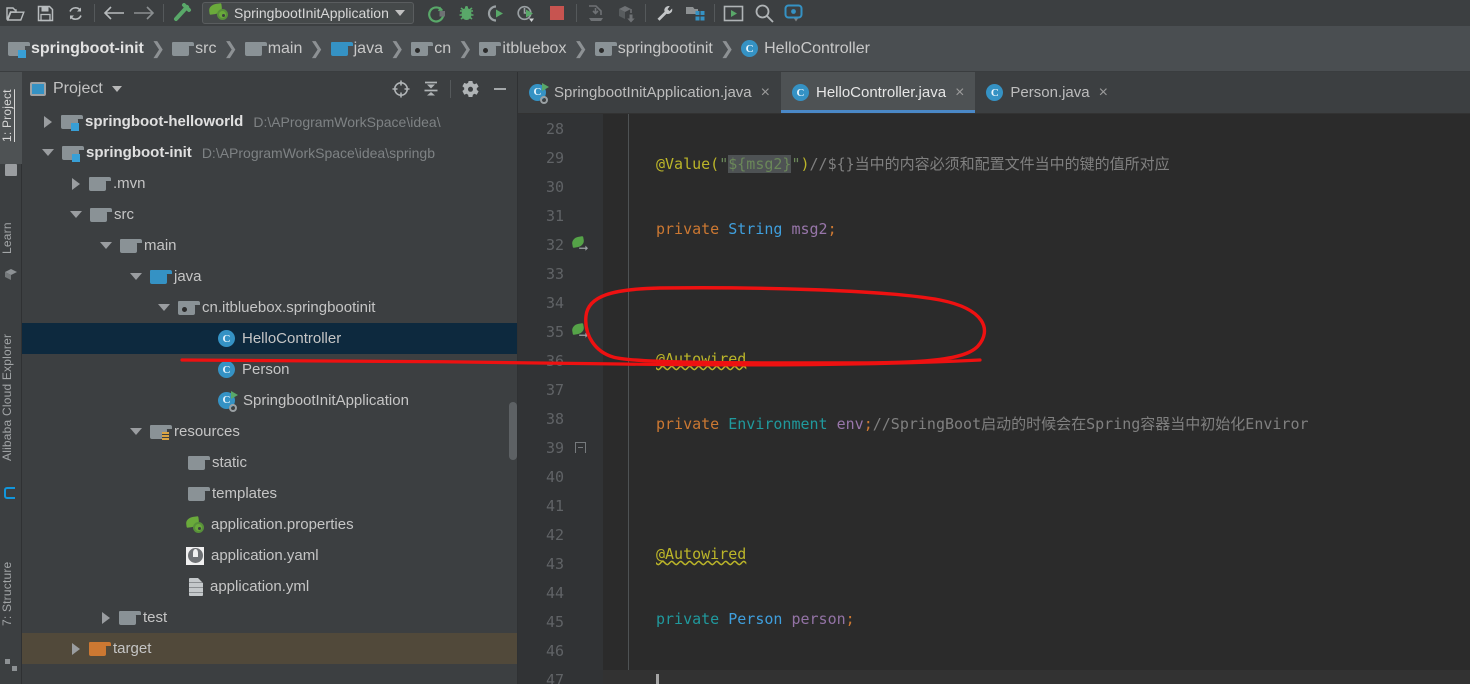 The height and width of the screenshot is (684, 1470). Describe the element at coordinates (11, 238) in the screenshot. I see `sidebar-item-learn: Learn` at that location.